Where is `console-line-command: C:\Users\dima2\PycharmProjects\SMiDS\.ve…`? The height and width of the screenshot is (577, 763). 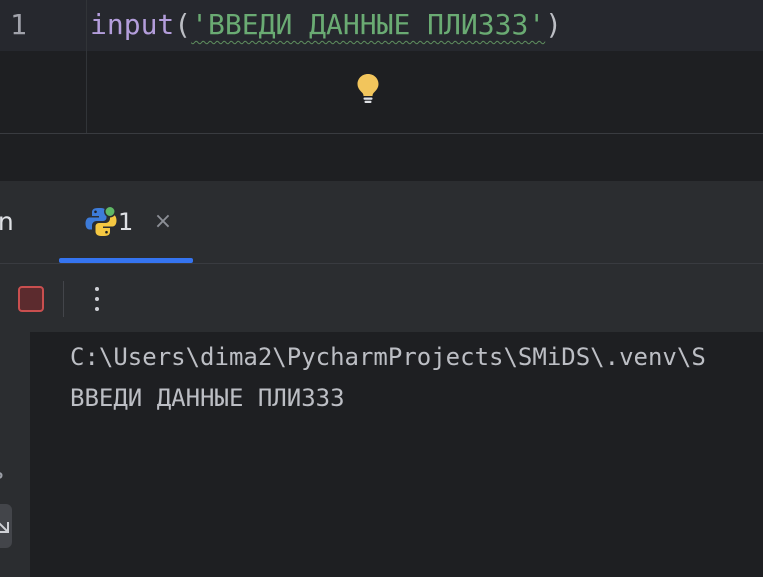 console-line-command: C:\Users\dima2\PycharmProjects\SMiDS\.ve… is located at coordinates (388, 357).